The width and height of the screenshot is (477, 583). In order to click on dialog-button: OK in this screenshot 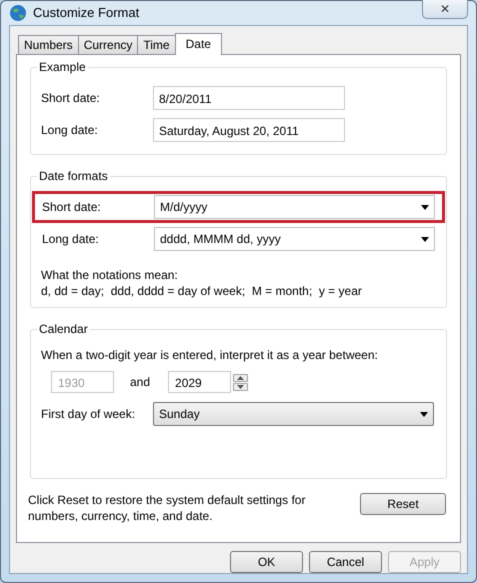, I will do `click(266, 562)`.